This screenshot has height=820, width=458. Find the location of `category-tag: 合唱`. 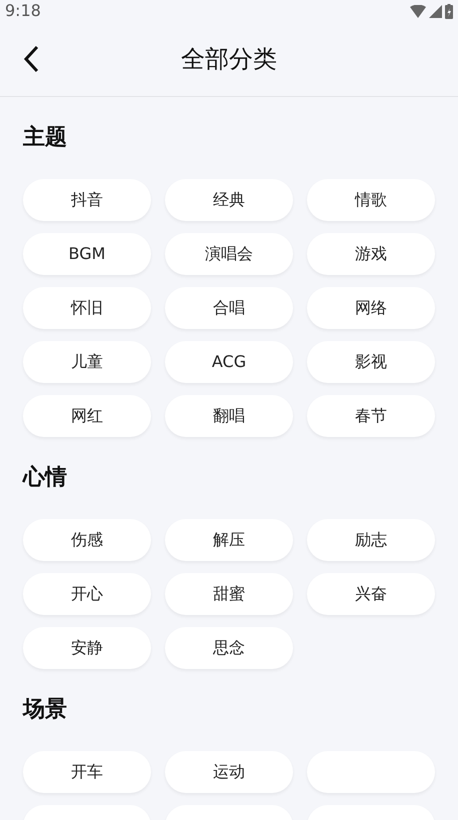

category-tag: 合唱 is located at coordinates (229, 308).